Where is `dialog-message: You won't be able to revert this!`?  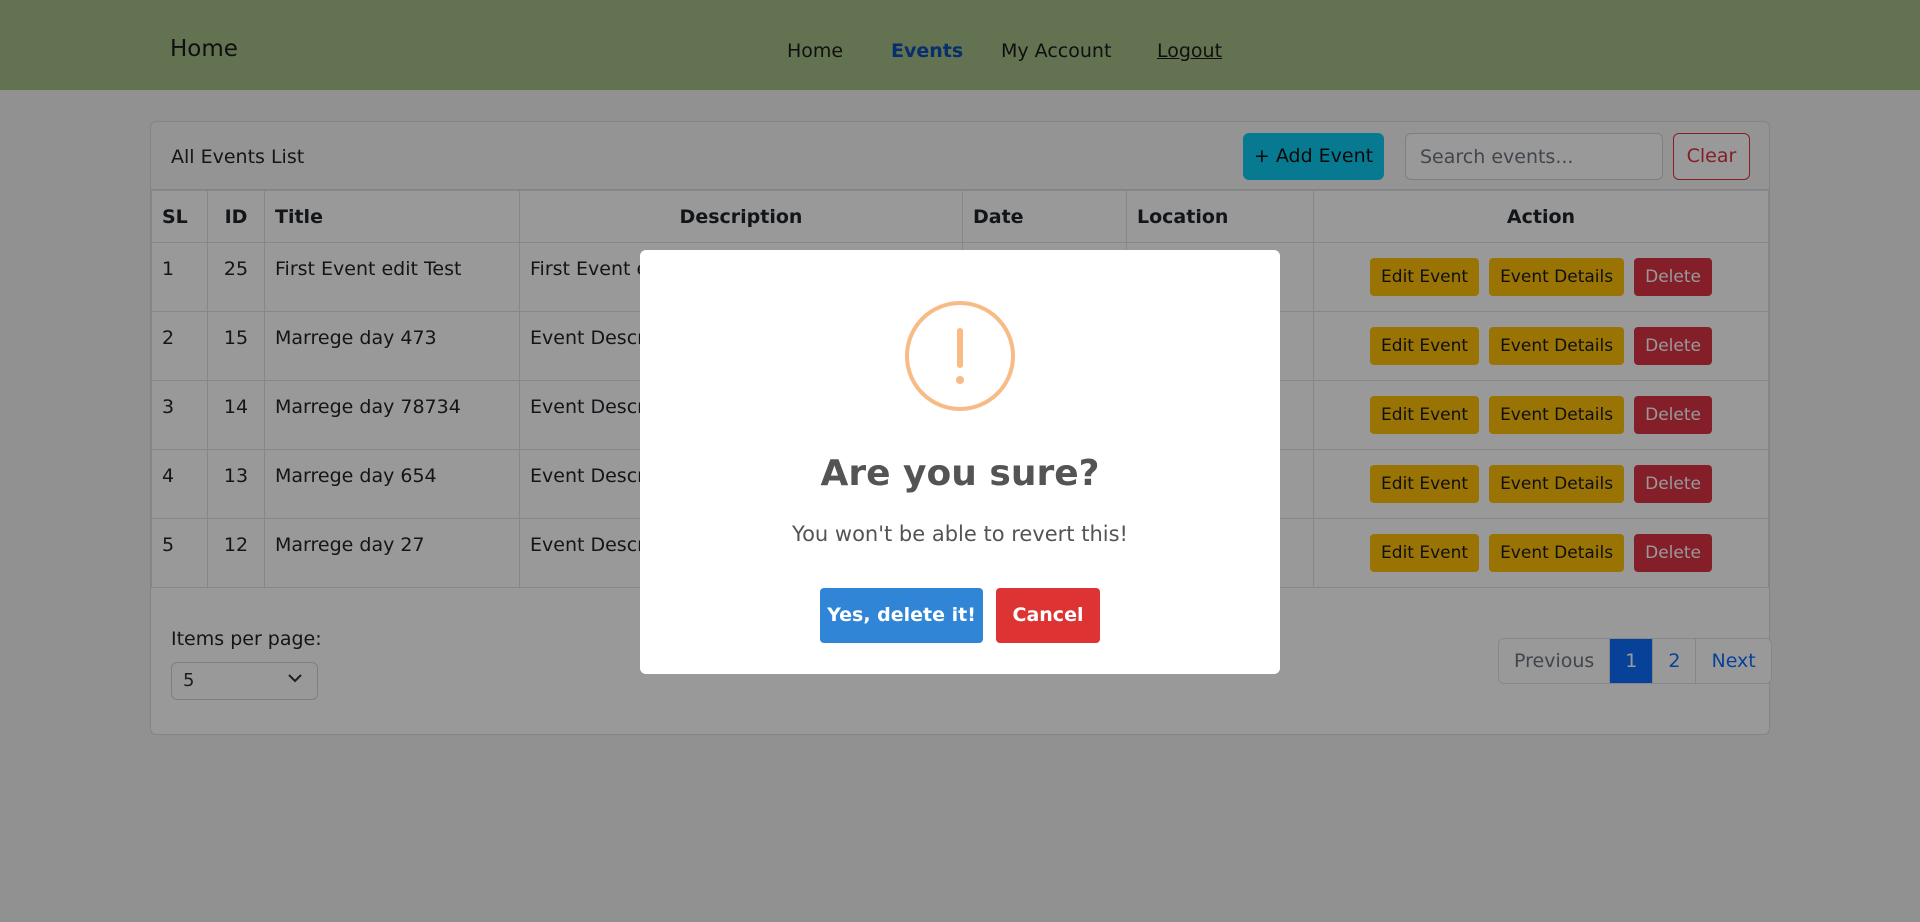
dialog-message: You won't be able to revert this! is located at coordinates (960, 534).